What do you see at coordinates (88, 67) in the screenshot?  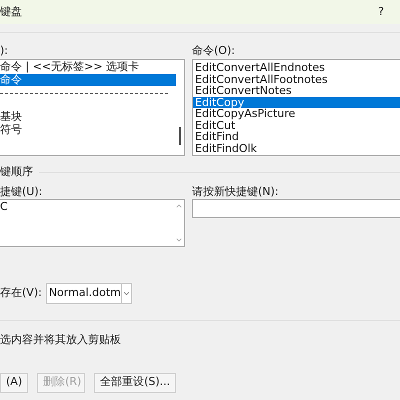 I see `list-item: 命令 | <<无标签>> 选项卡` at bounding box center [88, 67].